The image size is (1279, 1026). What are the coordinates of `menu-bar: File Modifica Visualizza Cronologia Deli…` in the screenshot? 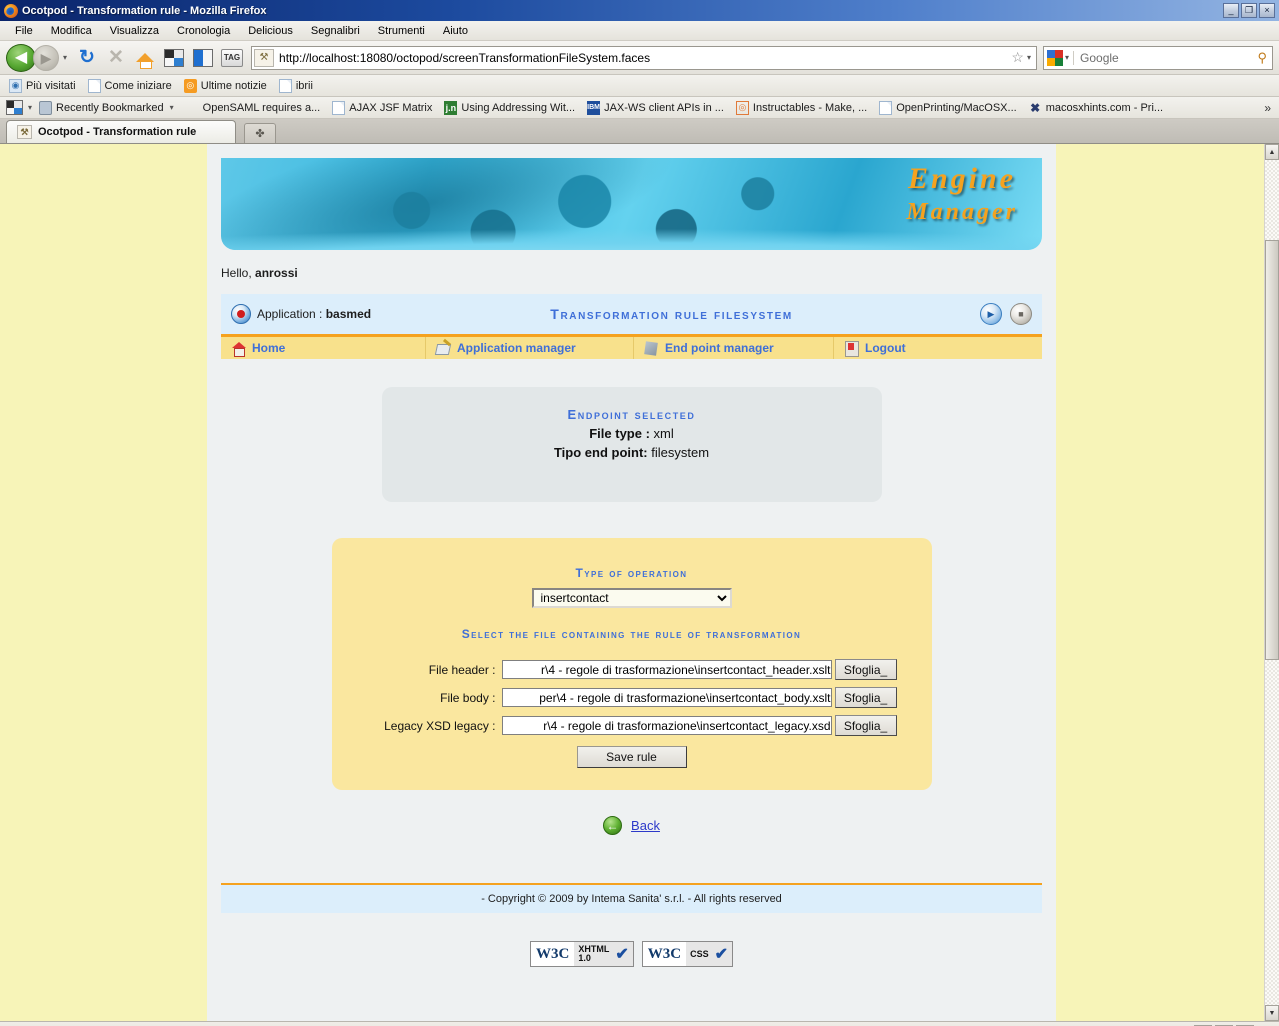 It's located at (639, 31).